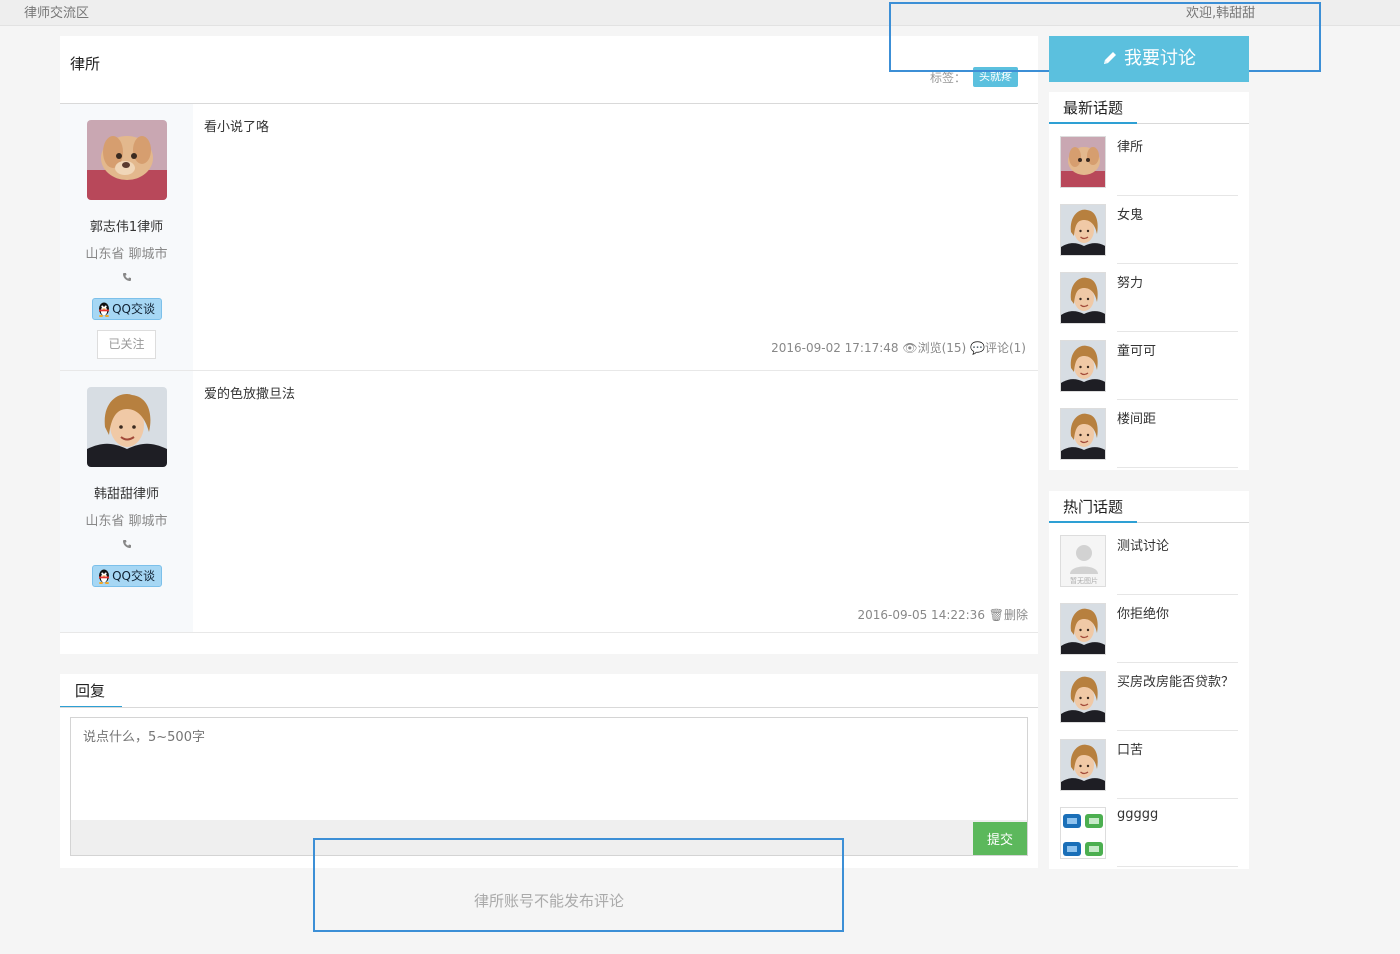 This screenshot has width=1400, height=954. I want to click on panel-header: 最新话题, so click(1149, 108).